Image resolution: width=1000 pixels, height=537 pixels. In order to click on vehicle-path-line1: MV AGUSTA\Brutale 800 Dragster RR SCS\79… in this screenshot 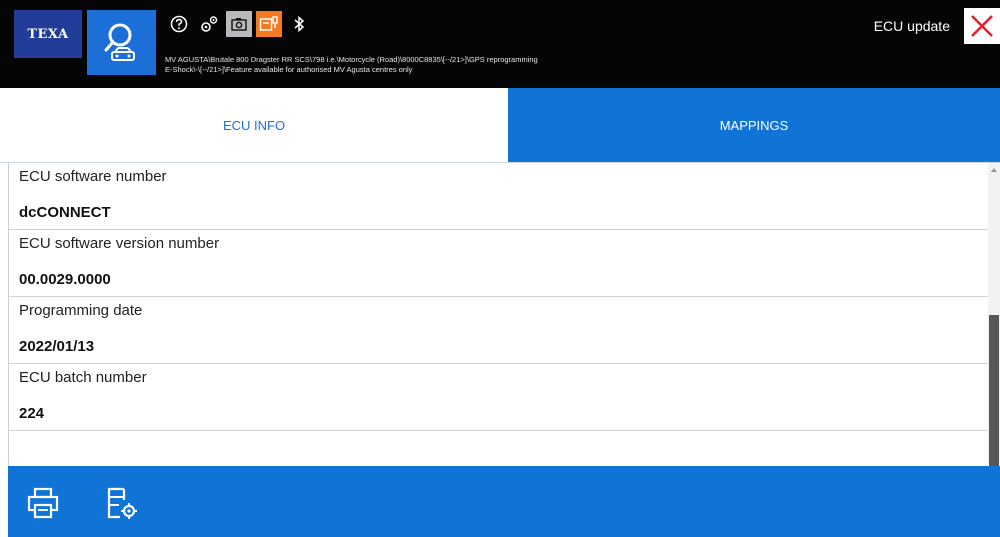, I will do `click(351, 59)`.